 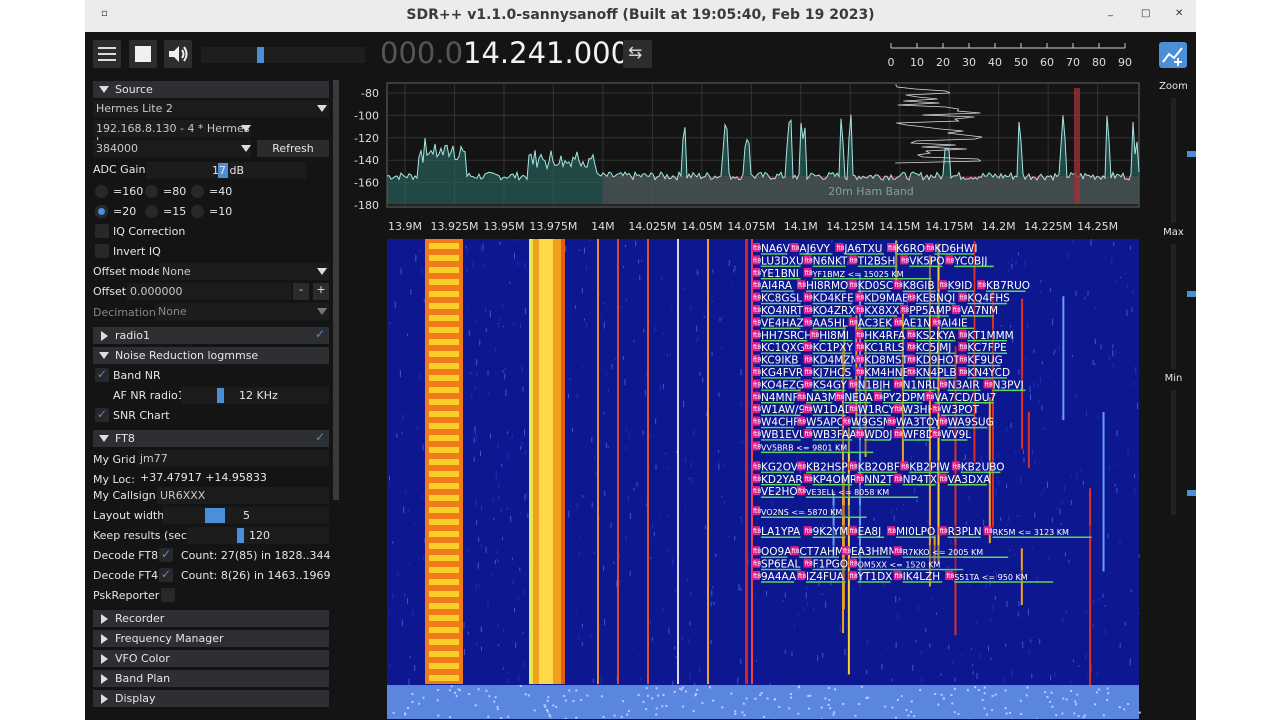 I want to click on ft8-callsign: KD8MST, so click(x=886, y=361).